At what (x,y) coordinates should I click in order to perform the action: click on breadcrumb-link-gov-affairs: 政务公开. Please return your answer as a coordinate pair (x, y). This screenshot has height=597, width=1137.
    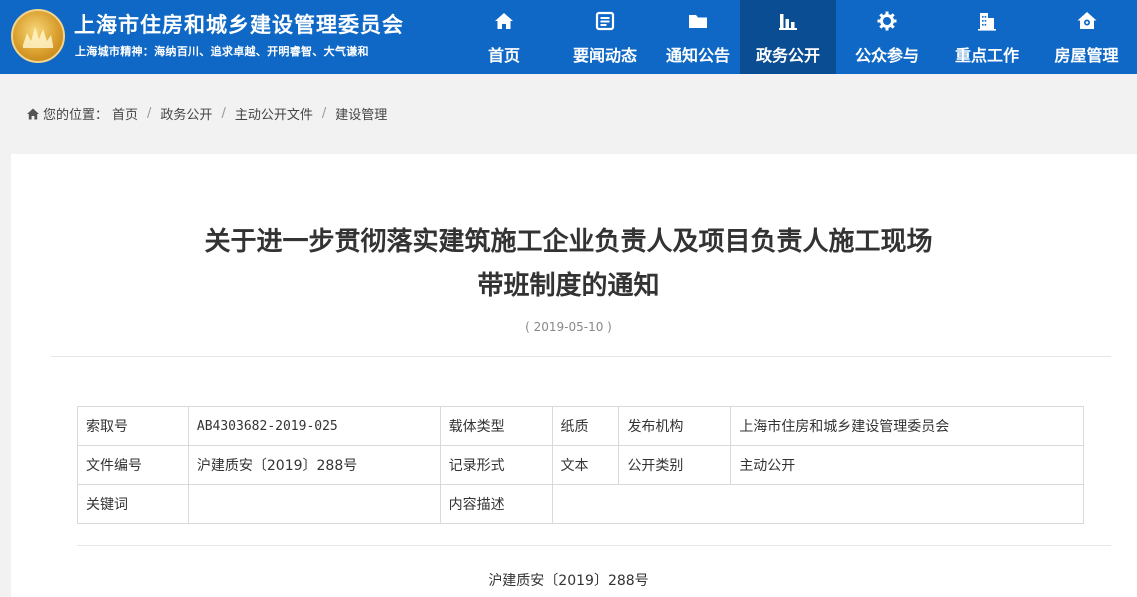
    Looking at the image, I should click on (186, 113).